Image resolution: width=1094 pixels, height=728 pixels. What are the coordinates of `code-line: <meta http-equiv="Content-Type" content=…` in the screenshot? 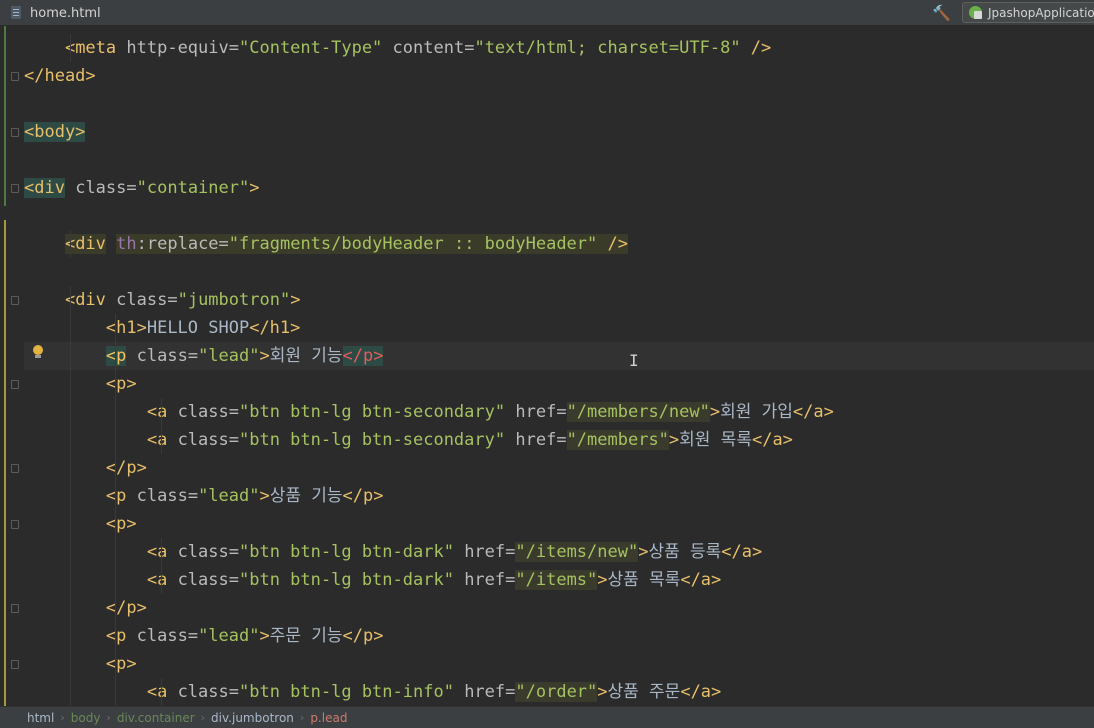 It's located at (554, 48).